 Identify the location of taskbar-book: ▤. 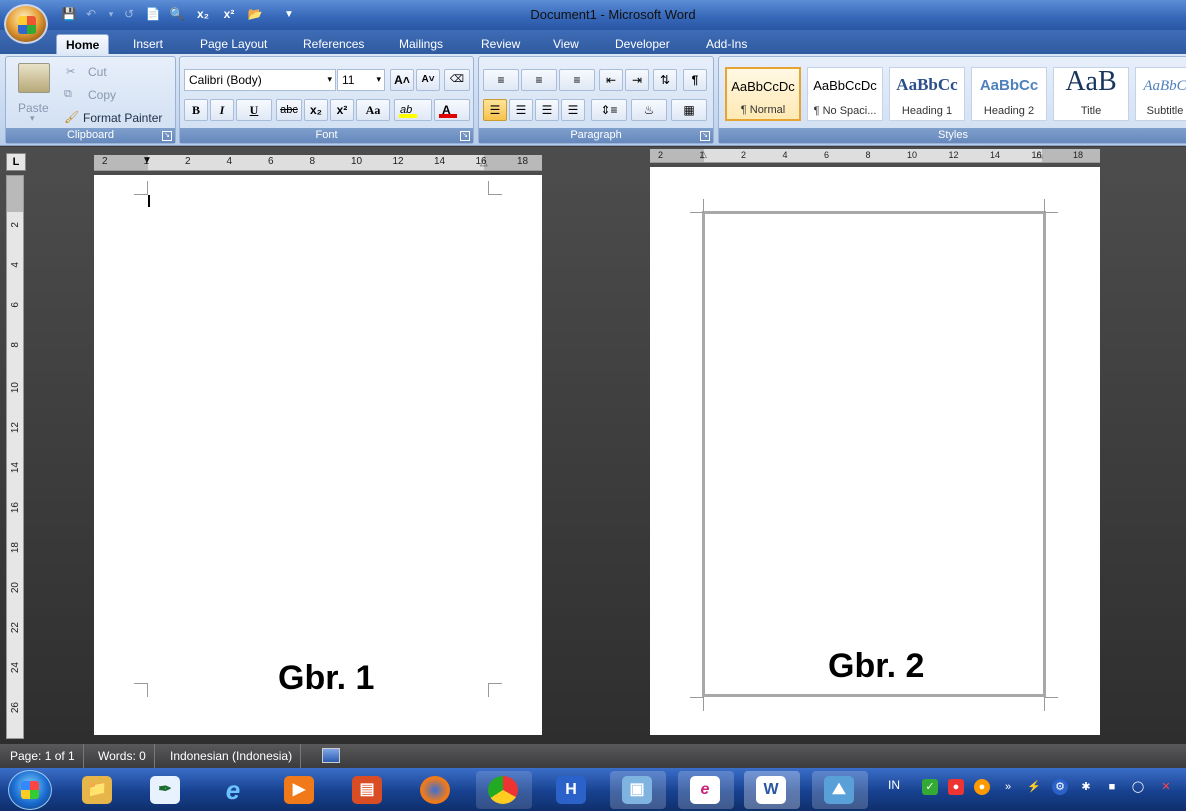
(368, 790).